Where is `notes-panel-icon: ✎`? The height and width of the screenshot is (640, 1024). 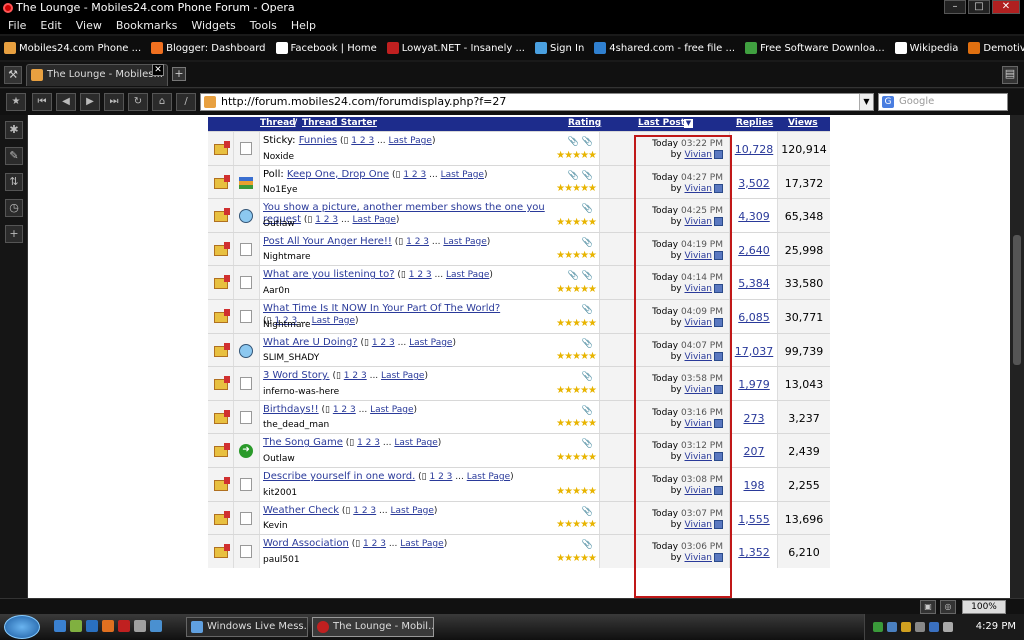
notes-panel-icon: ✎ is located at coordinates (14, 156).